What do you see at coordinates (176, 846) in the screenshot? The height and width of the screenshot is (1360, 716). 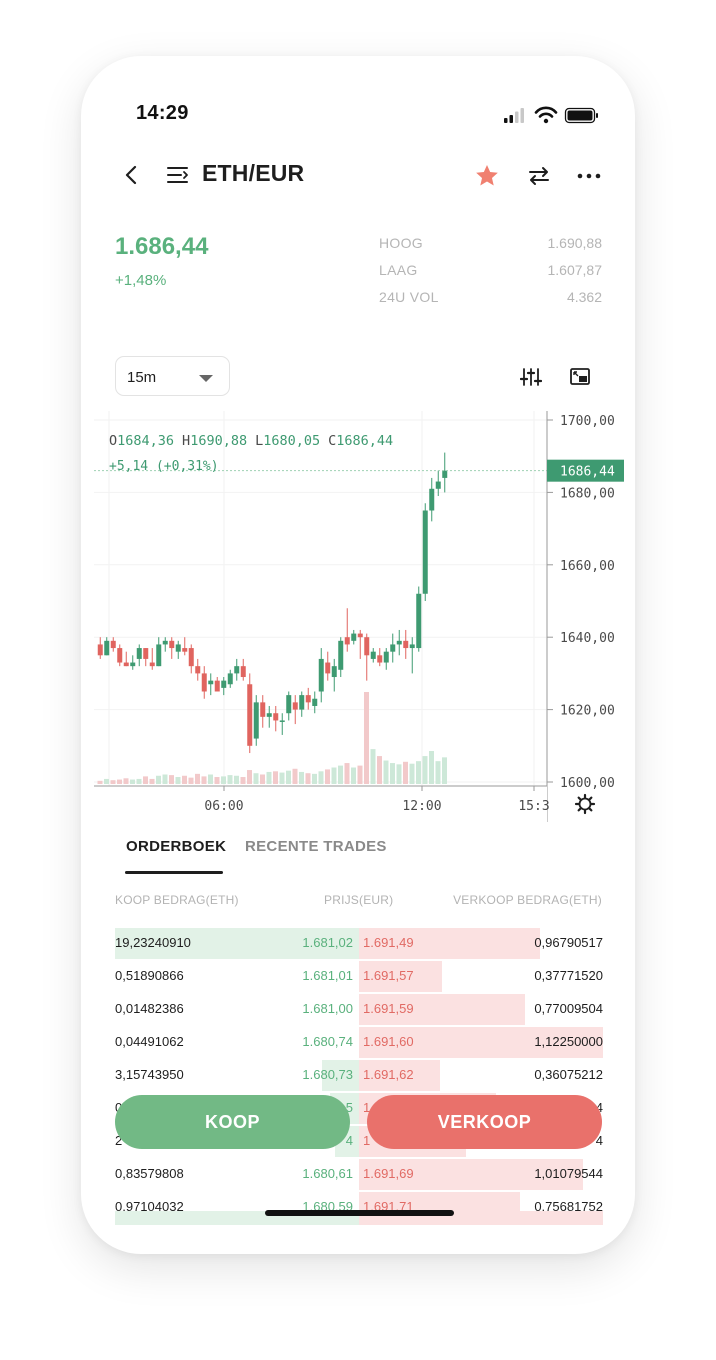 I see `tab-orderbook: ORDERBOEK` at bounding box center [176, 846].